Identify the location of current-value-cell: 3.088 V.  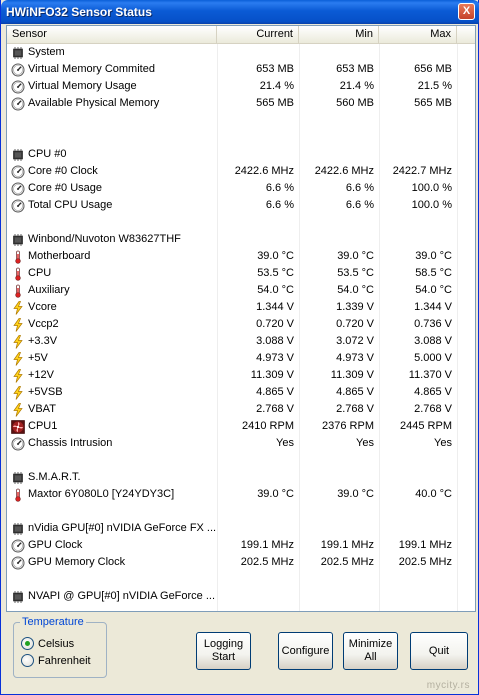
(275, 341).